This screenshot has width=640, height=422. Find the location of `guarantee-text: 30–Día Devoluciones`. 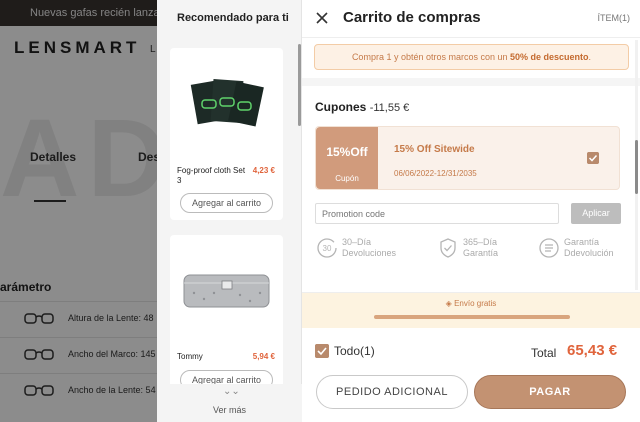

guarantee-text: 30–Día Devoluciones is located at coordinates (369, 248).